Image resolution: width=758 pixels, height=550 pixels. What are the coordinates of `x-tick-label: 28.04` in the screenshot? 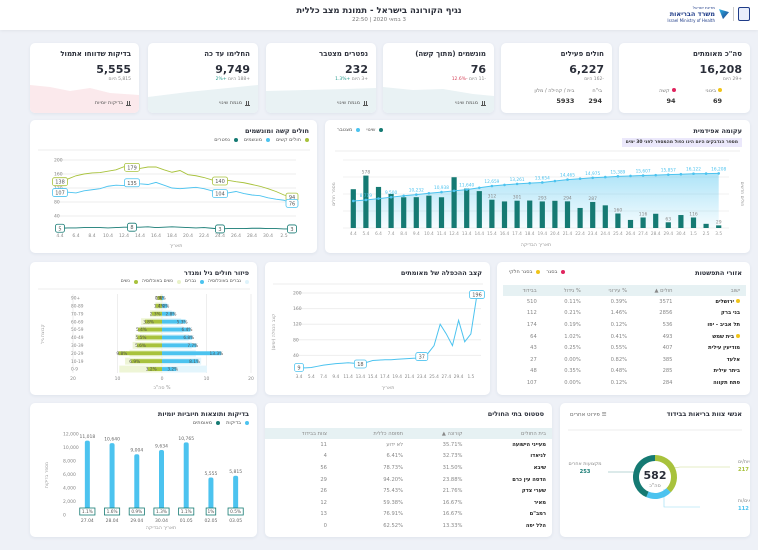 It's located at (112, 521).